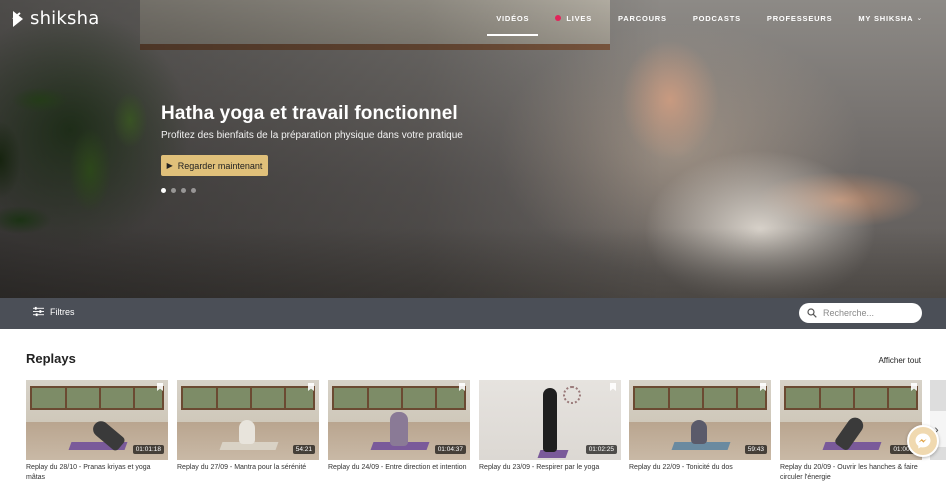 The image size is (946, 500). I want to click on watch-now-label: Regarder maintenant, so click(220, 165).